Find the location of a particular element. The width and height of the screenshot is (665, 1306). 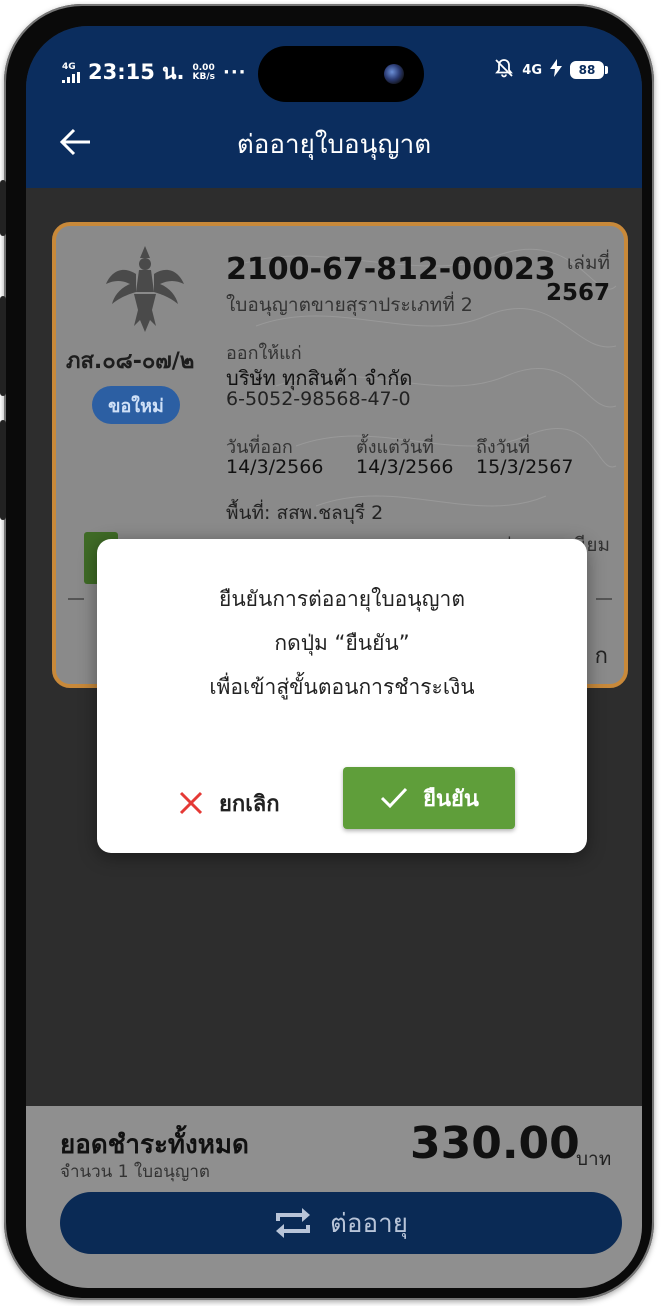

license-count: จำนวน 1 ใบอนุญาต is located at coordinates (135, 1172).